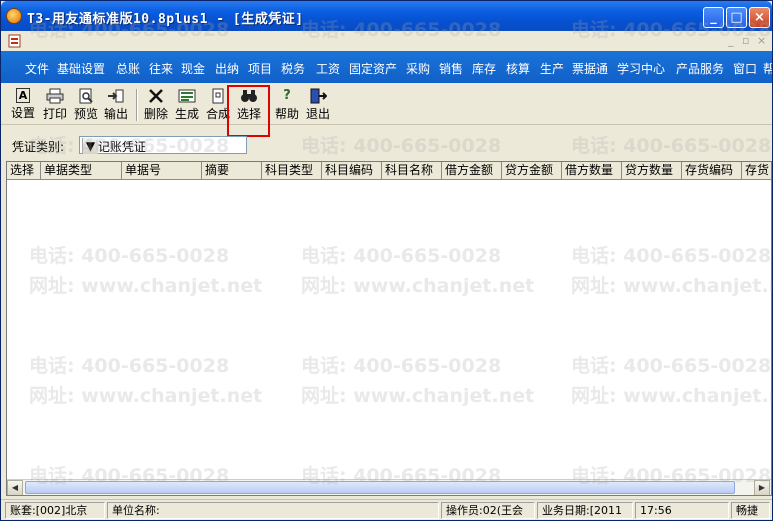  What do you see at coordinates (260, 68) in the screenshot?
I see `menu-project: 项目` at bounding box center [260, 68].